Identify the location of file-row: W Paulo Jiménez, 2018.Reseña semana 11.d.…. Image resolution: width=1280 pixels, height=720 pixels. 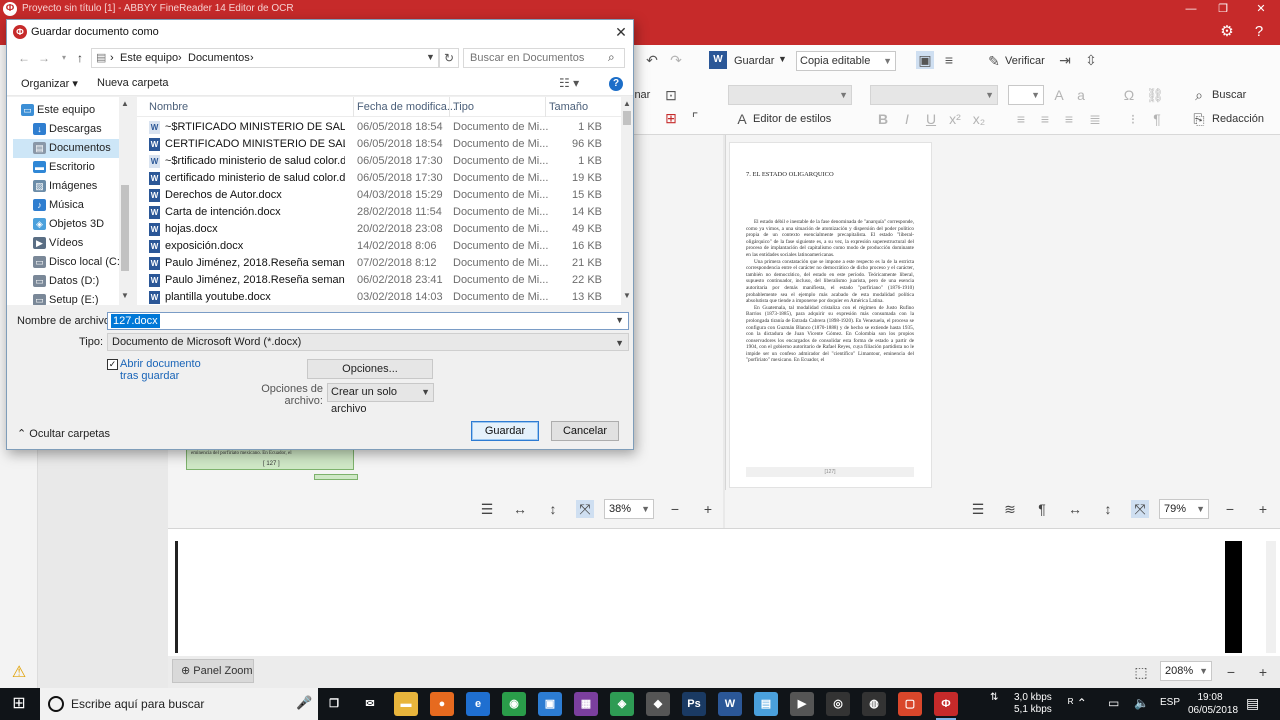
(379, 280).